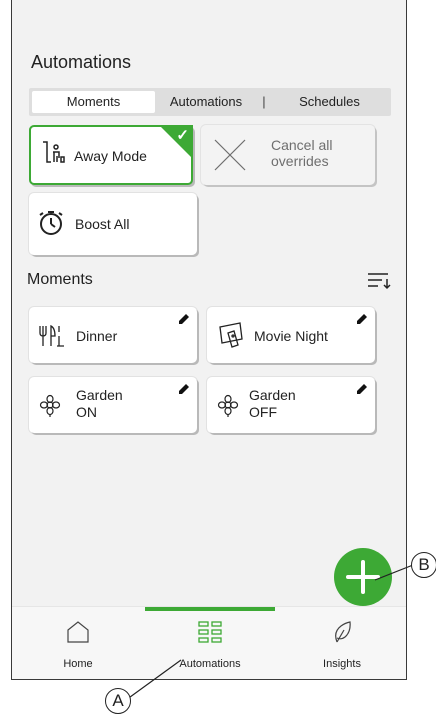  Describe the element at coordinates (118, 701) in the screenshot. I see `callout-a: A` at that location.